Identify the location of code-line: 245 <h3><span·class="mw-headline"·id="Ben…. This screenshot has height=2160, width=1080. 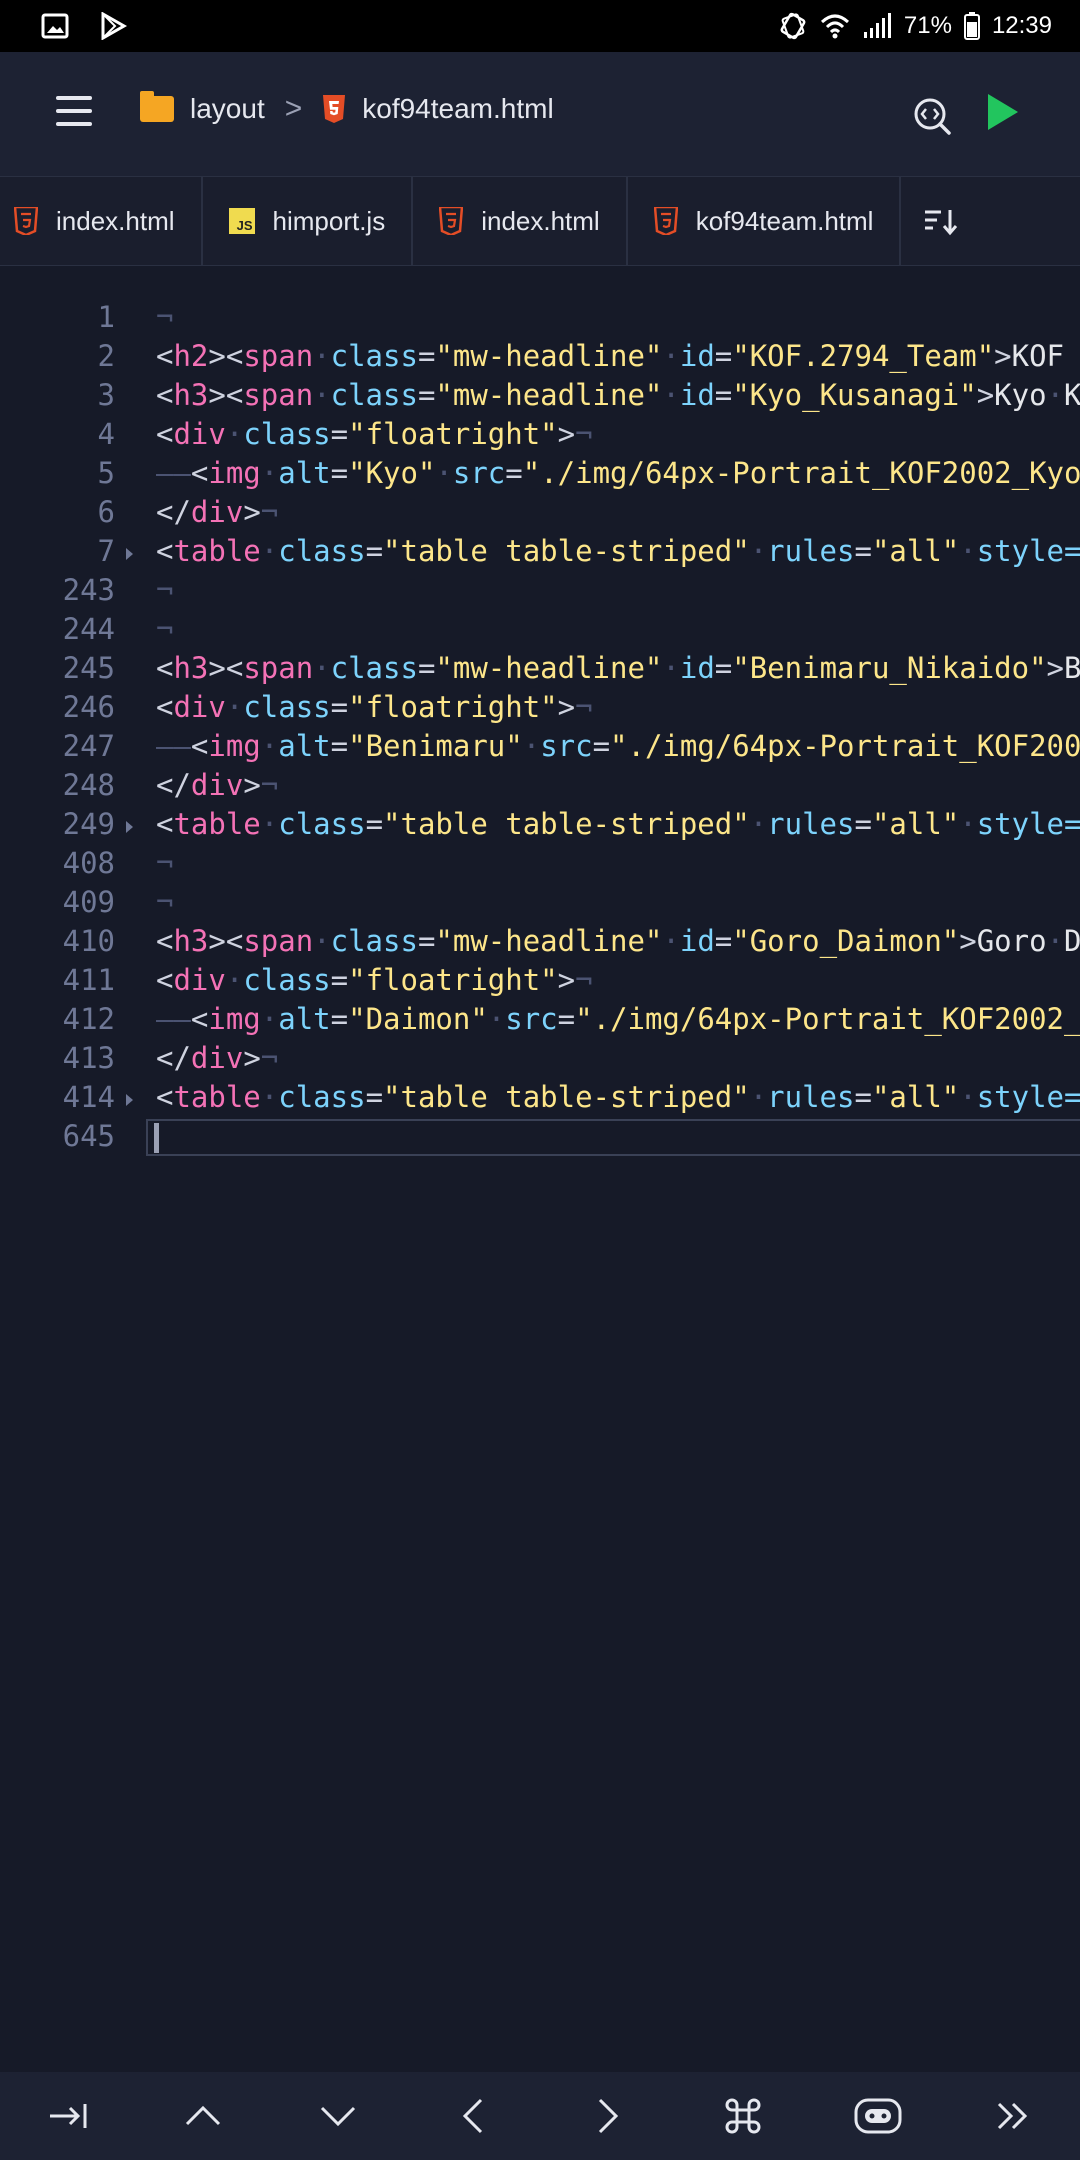
(540, 670).